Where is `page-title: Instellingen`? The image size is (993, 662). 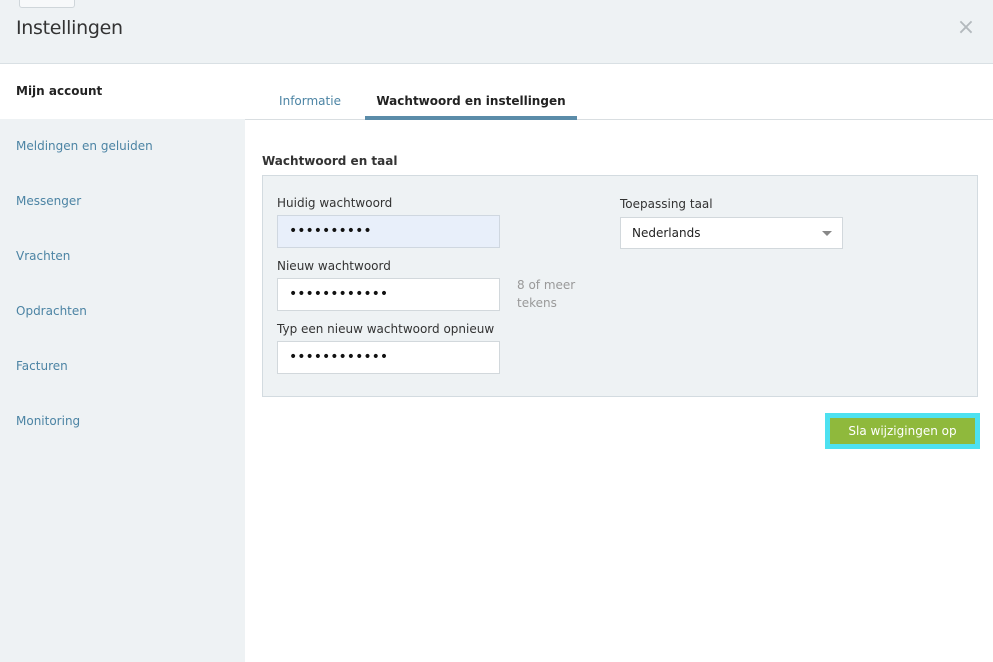
page-title: Instellingen is located at coordinates (69, 28).